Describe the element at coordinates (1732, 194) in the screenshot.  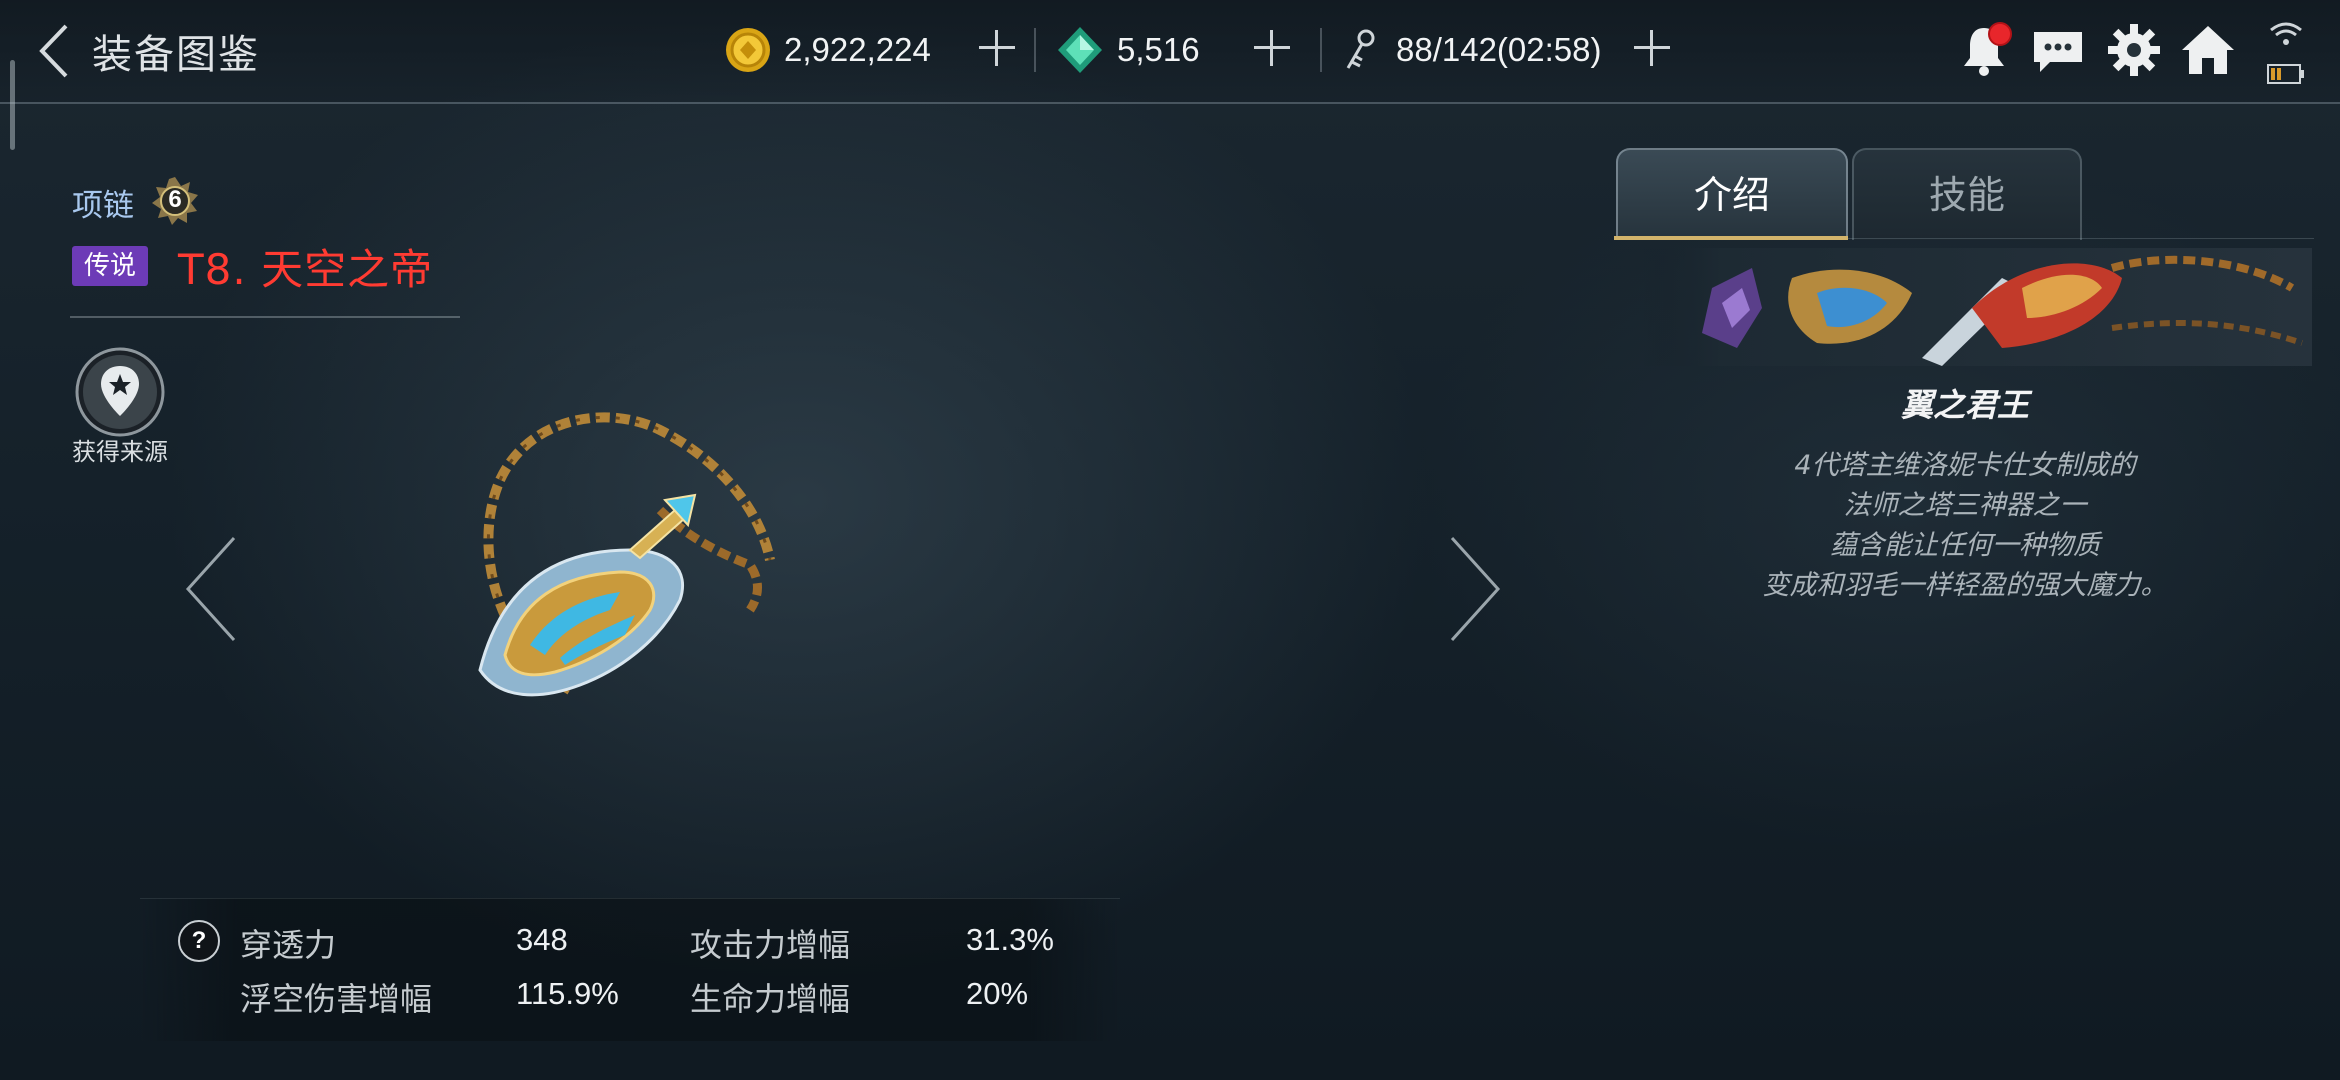
I see `tab-intro: 介绍` at that location.